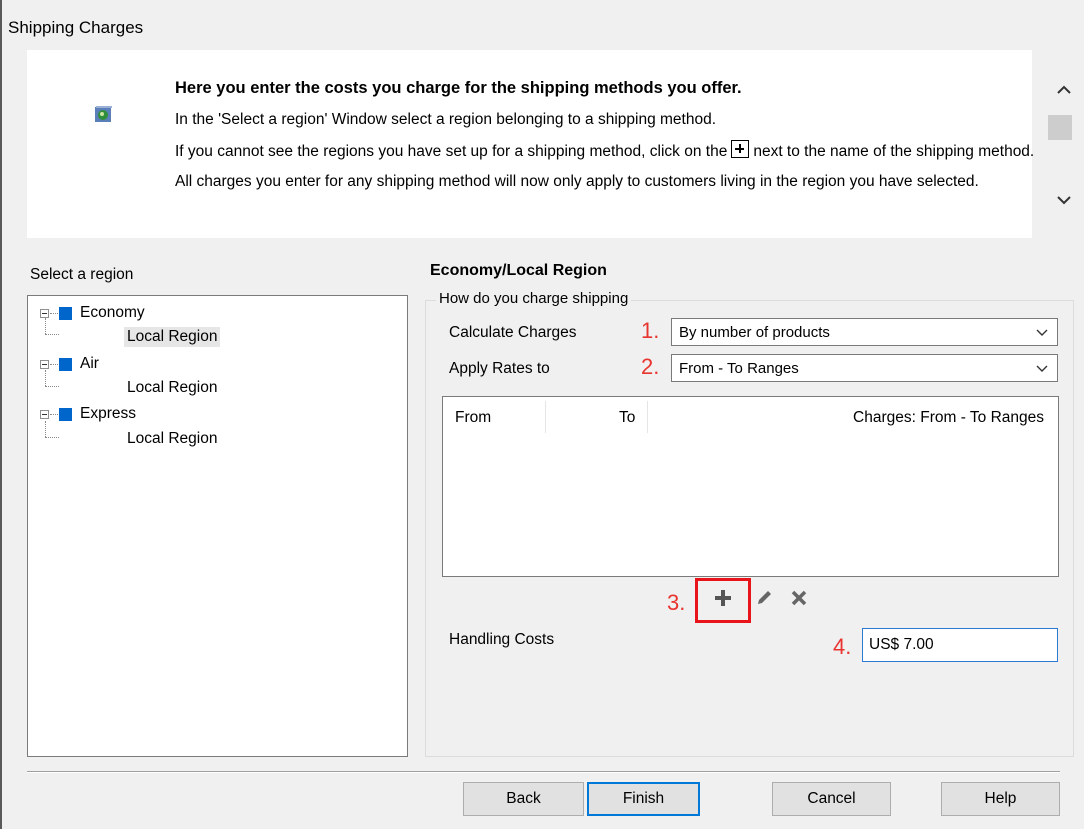 This screenshot has width=1084, height=829. Describe the element at coordinates (723, 598) in the screenshot. I see `add-icon` at that location.